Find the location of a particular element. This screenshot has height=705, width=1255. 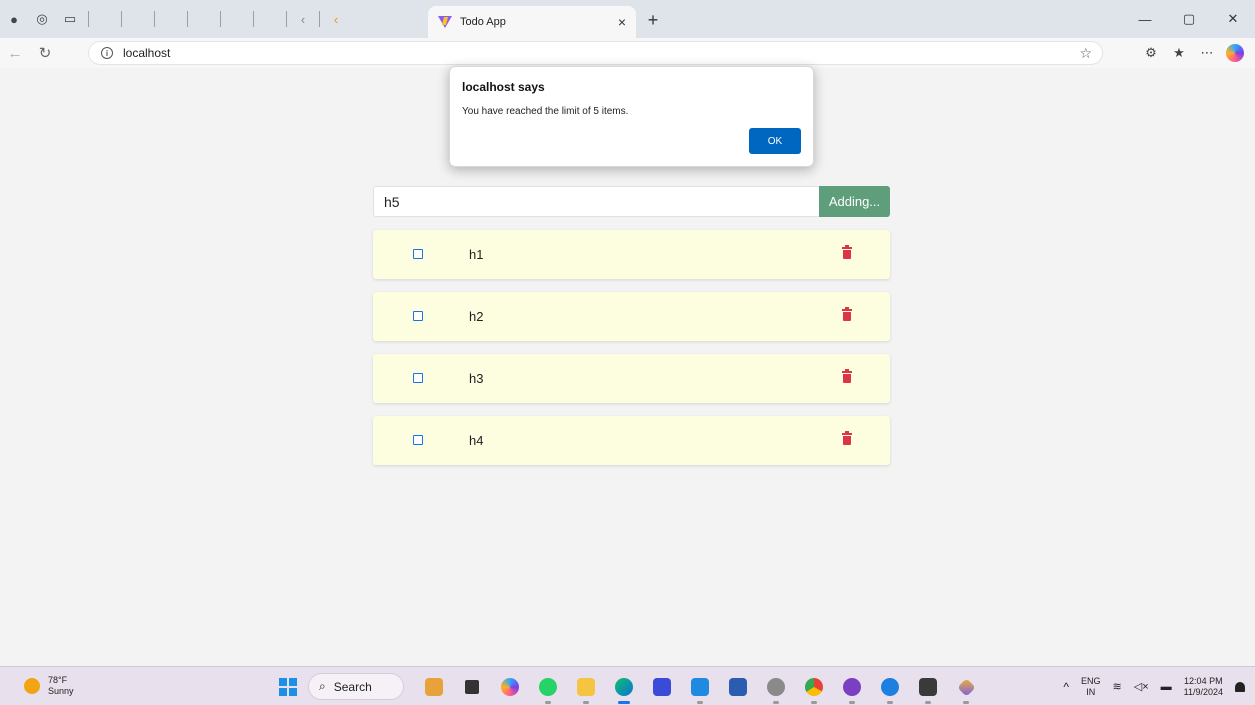

close-tab-icon: × is located at coordinates (622, 22).